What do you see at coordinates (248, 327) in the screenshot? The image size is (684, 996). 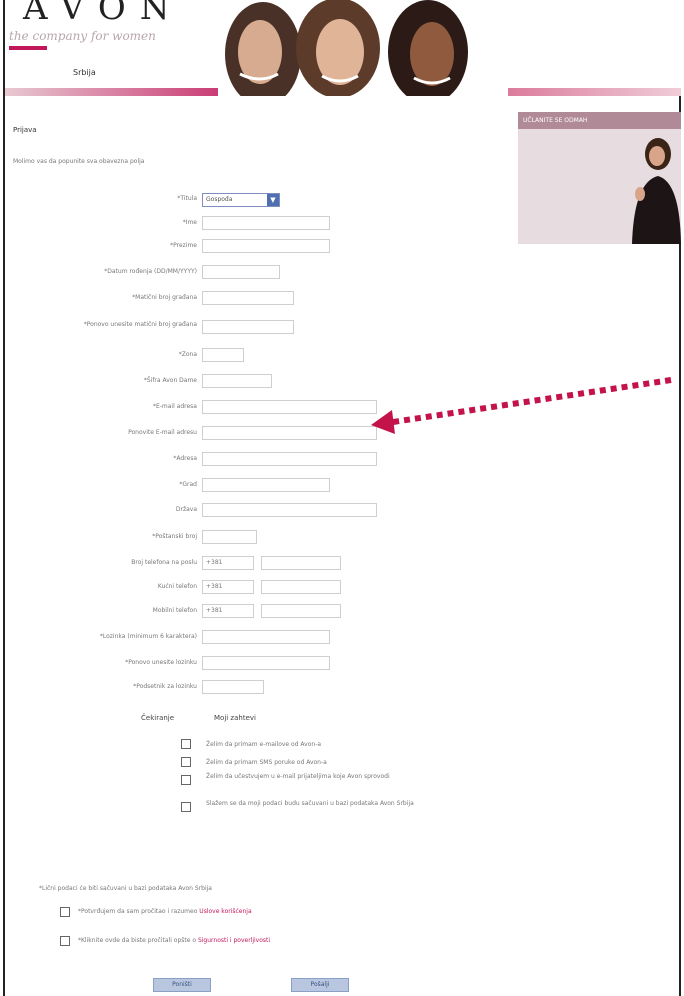 I see `id-repeat-input` at bounding box center [248, 327].